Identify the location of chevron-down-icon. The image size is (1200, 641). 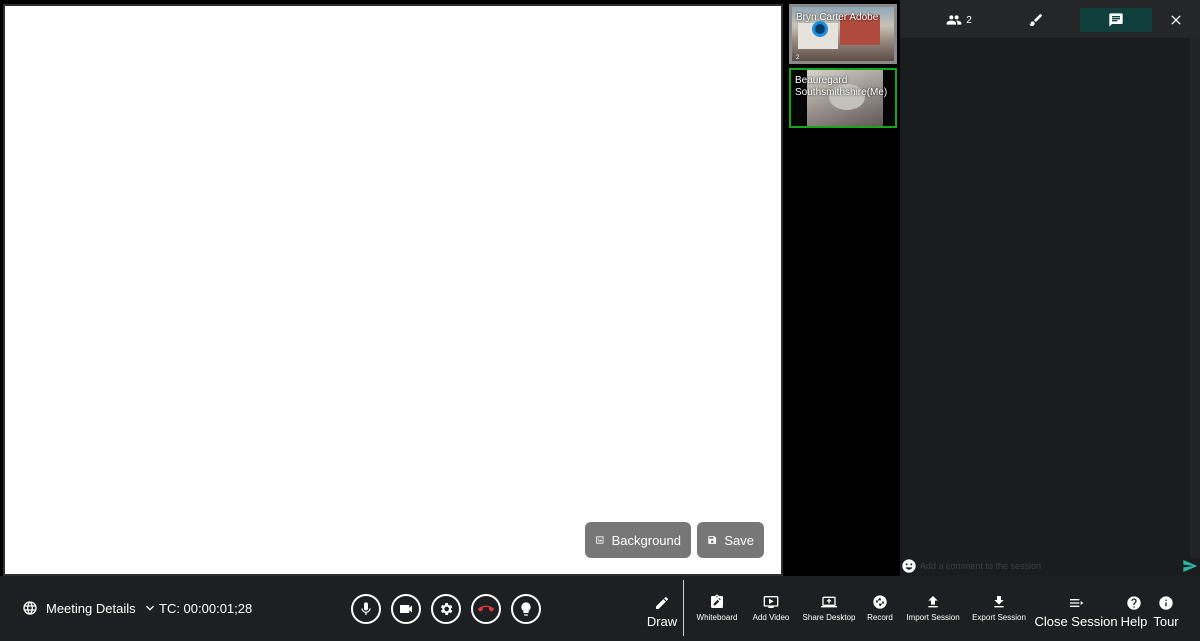
(149, 608).